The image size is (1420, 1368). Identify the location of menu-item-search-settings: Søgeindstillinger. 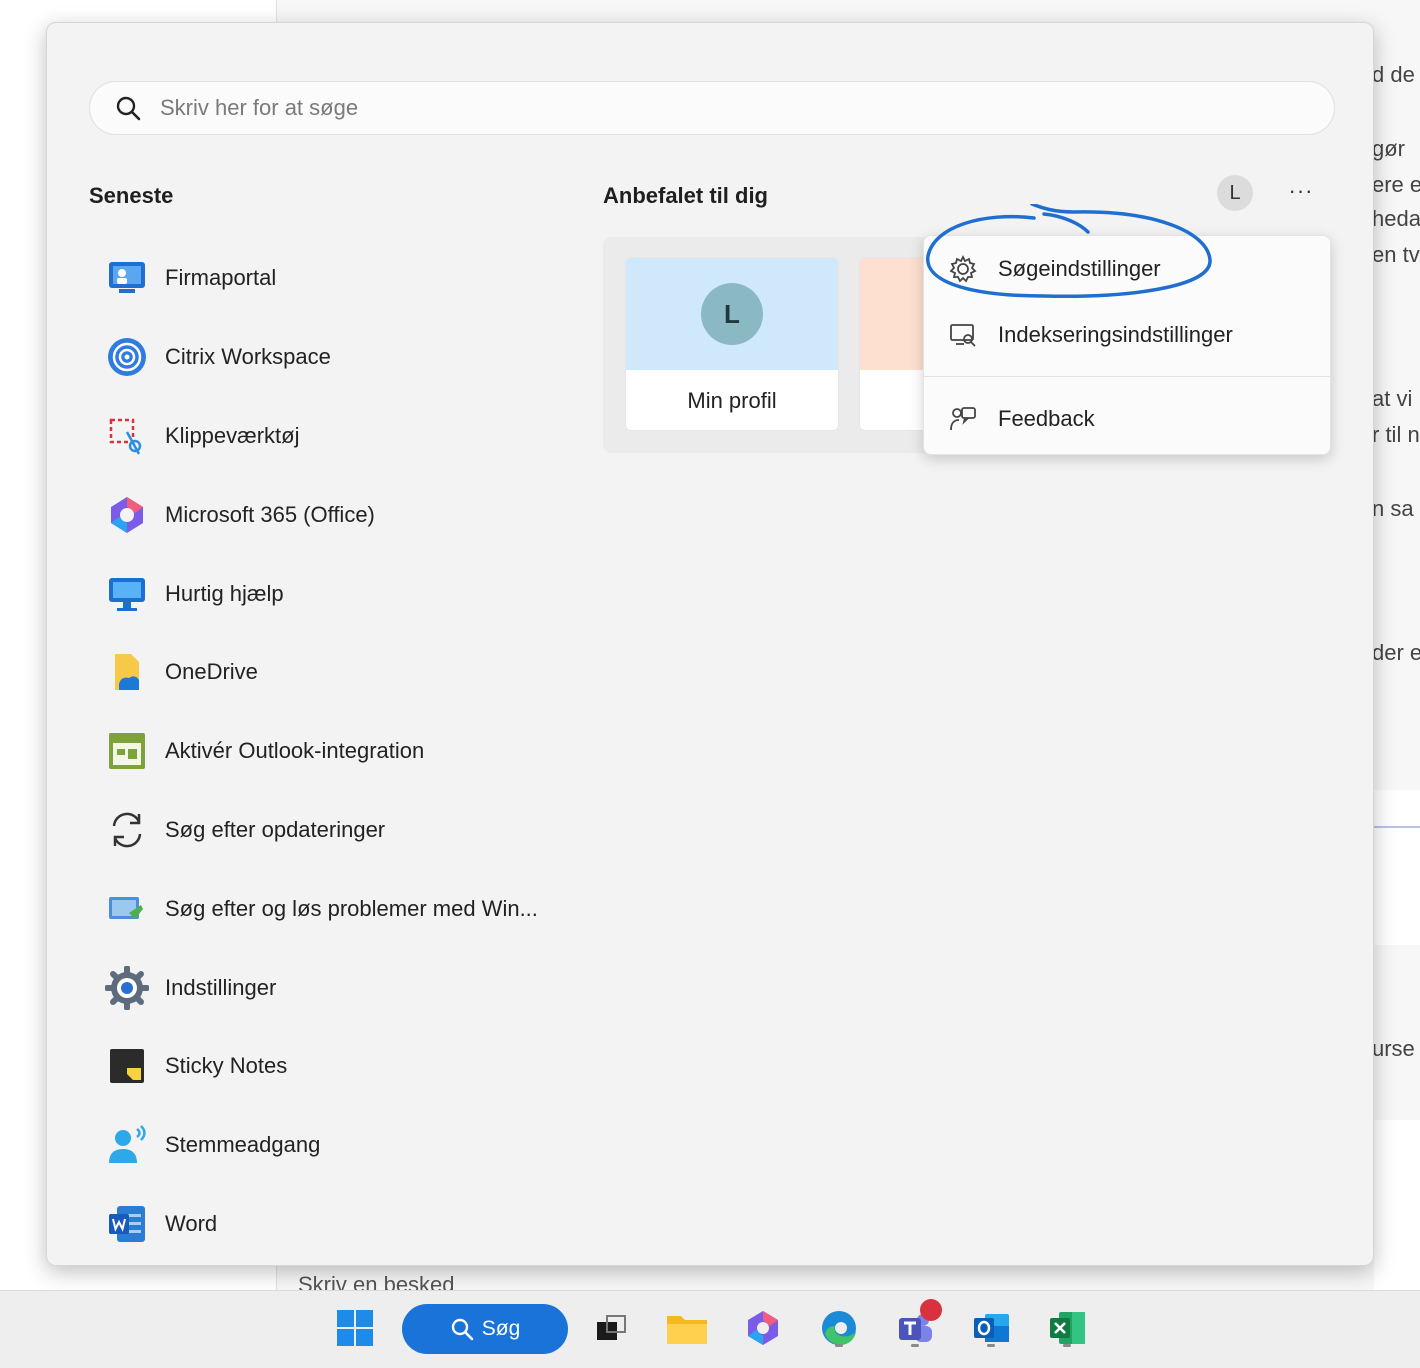
(1128, 269).